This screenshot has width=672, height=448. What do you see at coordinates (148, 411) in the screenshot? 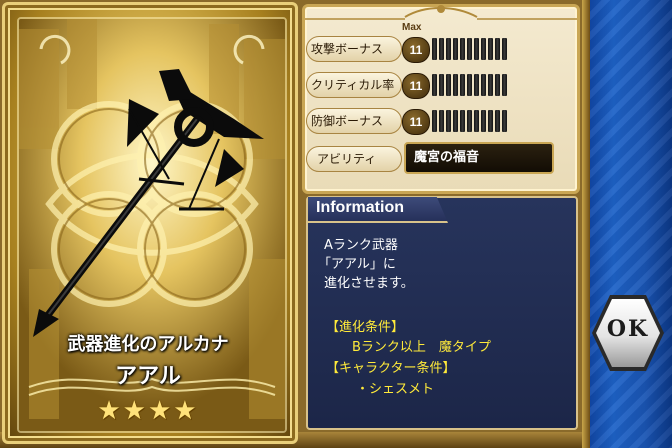
I see `rarity-stars: ★★★★` at bounding box center [148, 411].